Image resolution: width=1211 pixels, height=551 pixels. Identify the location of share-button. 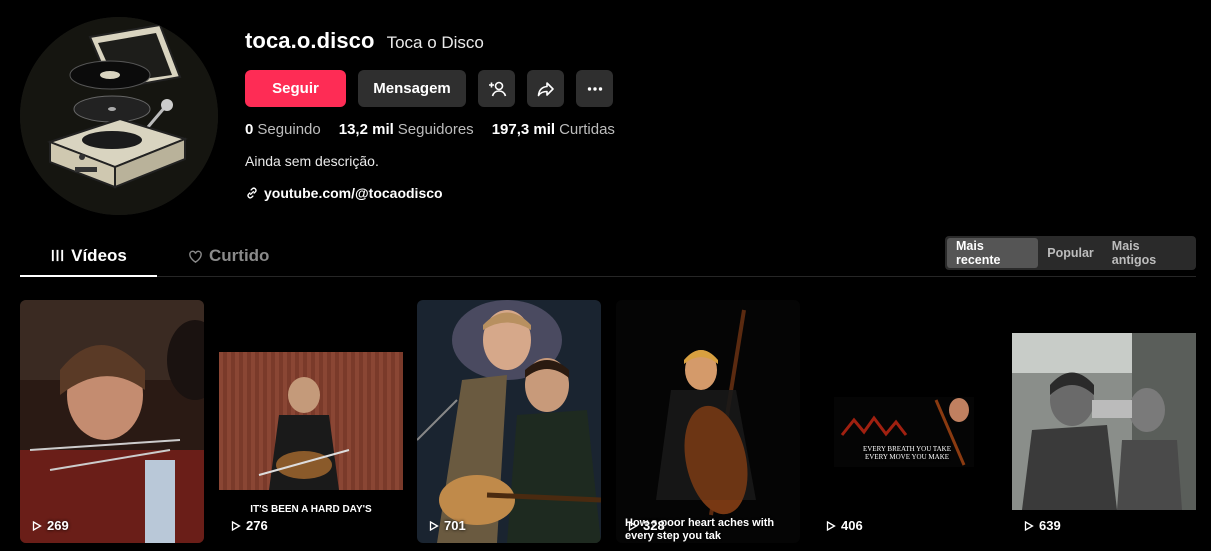
(545, 88).